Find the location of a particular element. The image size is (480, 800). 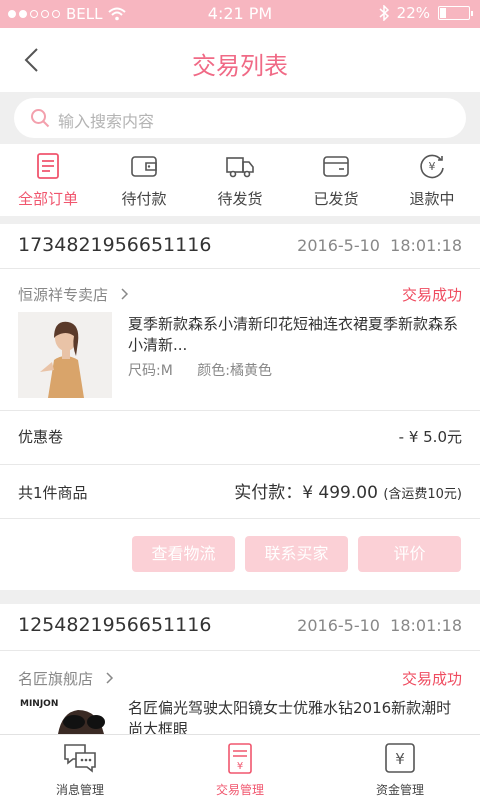

tab-pending-shipment: 待发货 is located at coordinates (240, 180).